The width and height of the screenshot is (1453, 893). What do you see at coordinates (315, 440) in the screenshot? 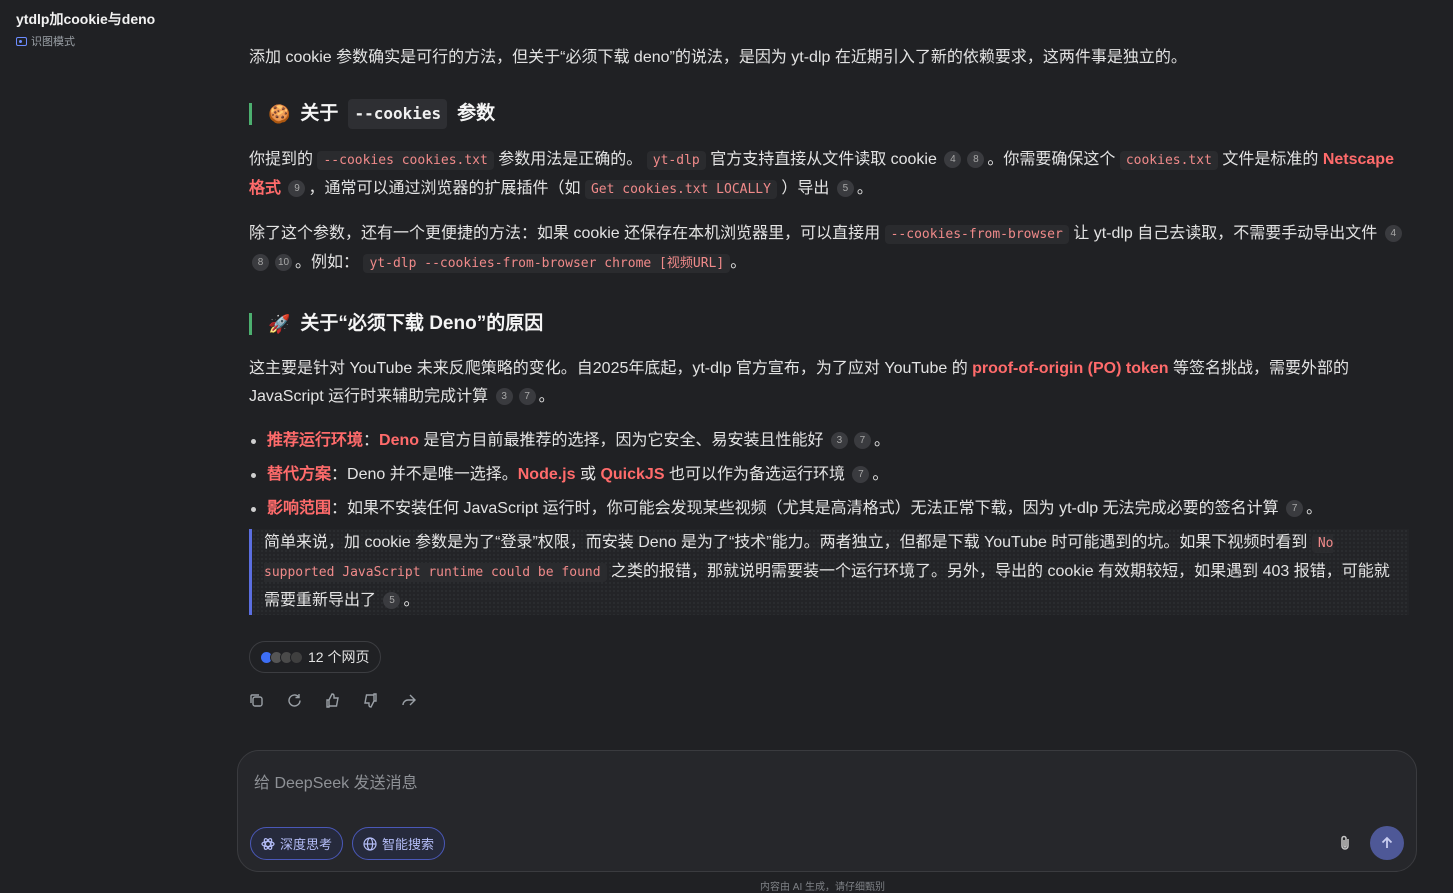
I see `highlight-text: 推荐运行环境` at bounding box center [315, 440].